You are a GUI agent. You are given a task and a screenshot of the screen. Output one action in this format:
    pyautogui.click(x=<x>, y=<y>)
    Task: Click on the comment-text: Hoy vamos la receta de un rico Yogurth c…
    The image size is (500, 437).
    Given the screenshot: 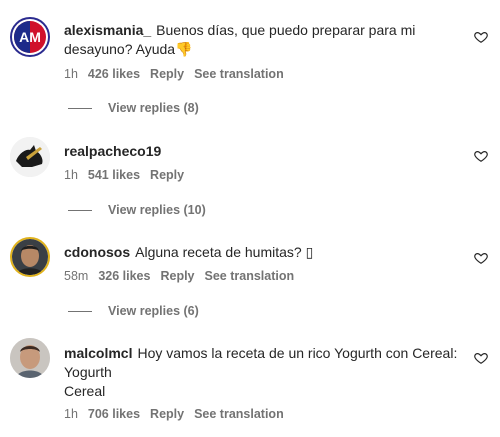 What is the action you would take?
    pyautogui.click(x=297, y=353)
    